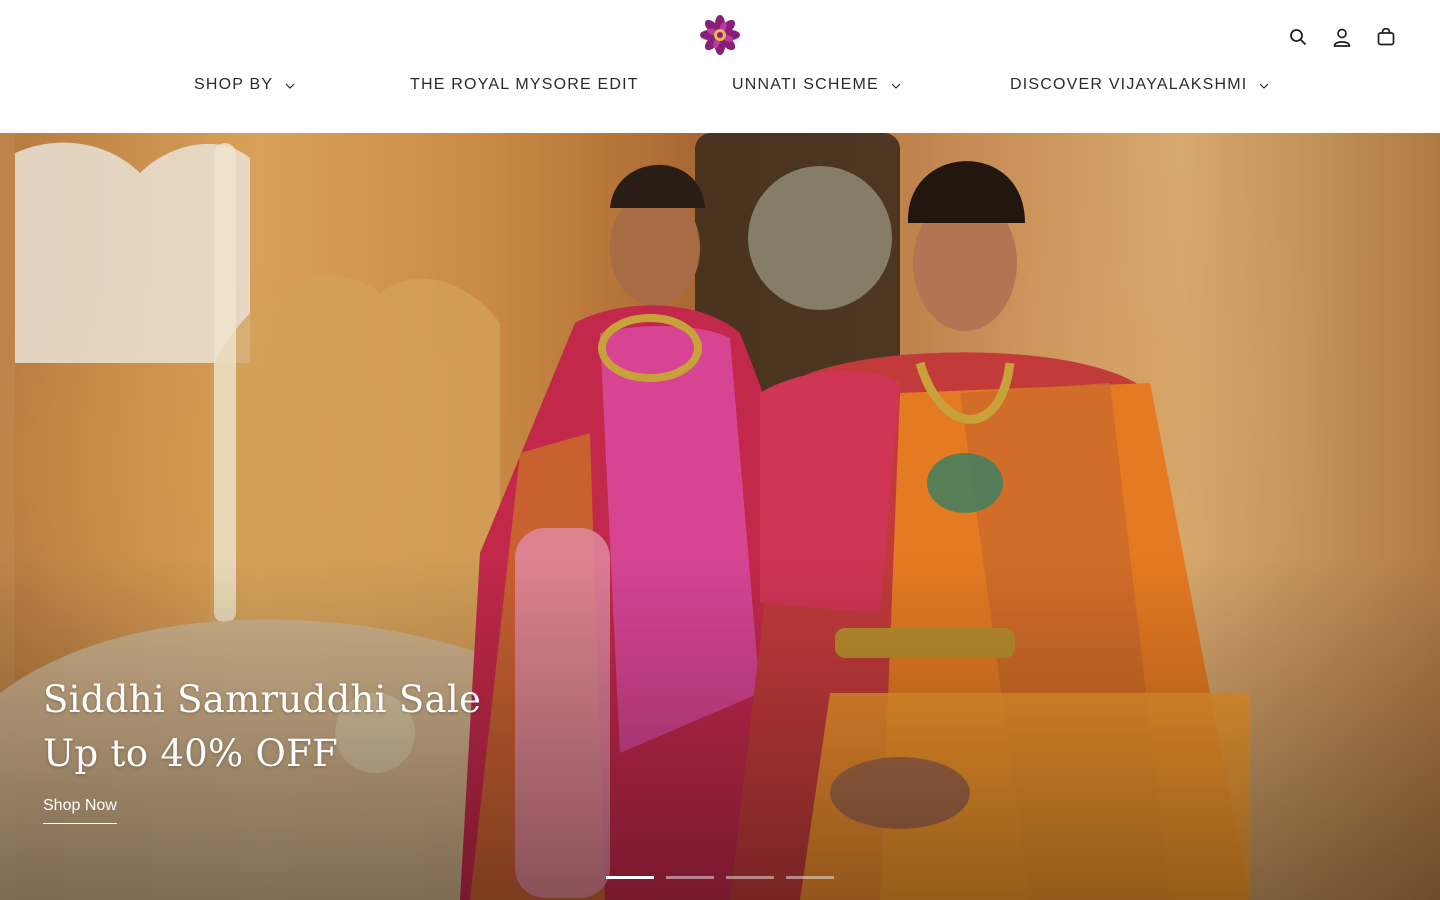  Describe the element at coordinates (1129, 84) in the screenshot. I see `nav-item-label: DISCOVER VIJAYALAKSHMI` at that location.